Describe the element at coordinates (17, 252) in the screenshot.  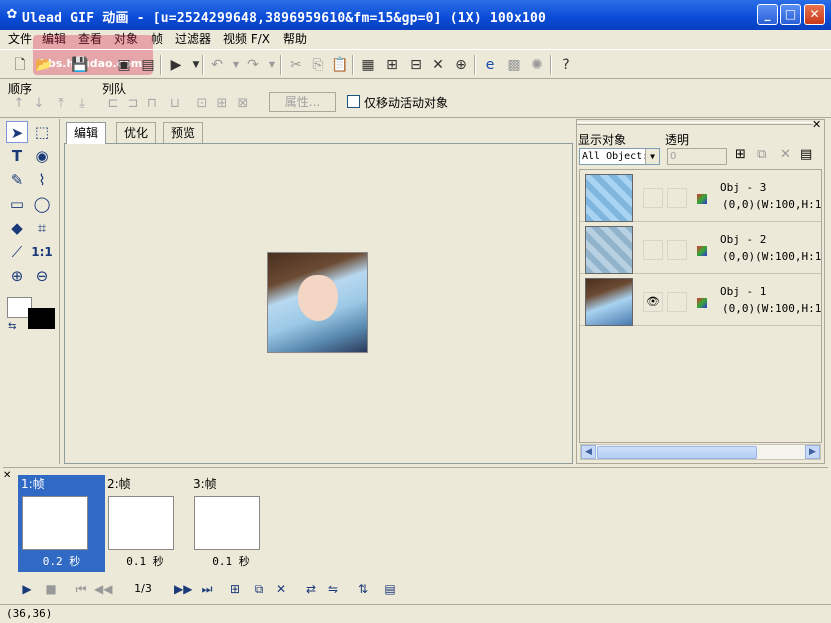
I see `eyedropper-icon: ⟋` at that location.